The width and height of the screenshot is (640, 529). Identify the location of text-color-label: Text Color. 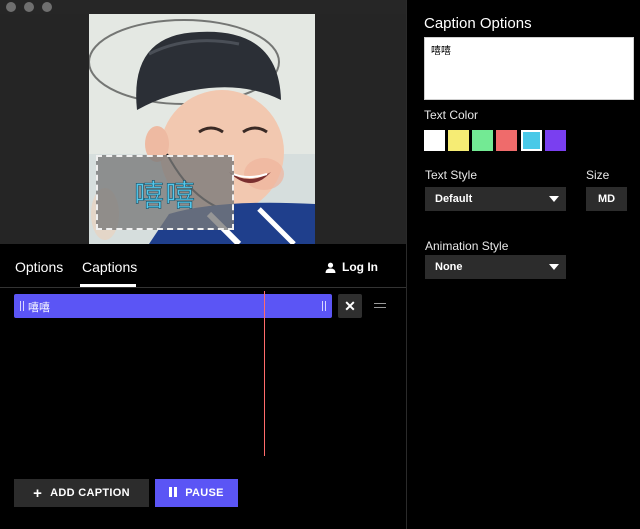
(451, 115).